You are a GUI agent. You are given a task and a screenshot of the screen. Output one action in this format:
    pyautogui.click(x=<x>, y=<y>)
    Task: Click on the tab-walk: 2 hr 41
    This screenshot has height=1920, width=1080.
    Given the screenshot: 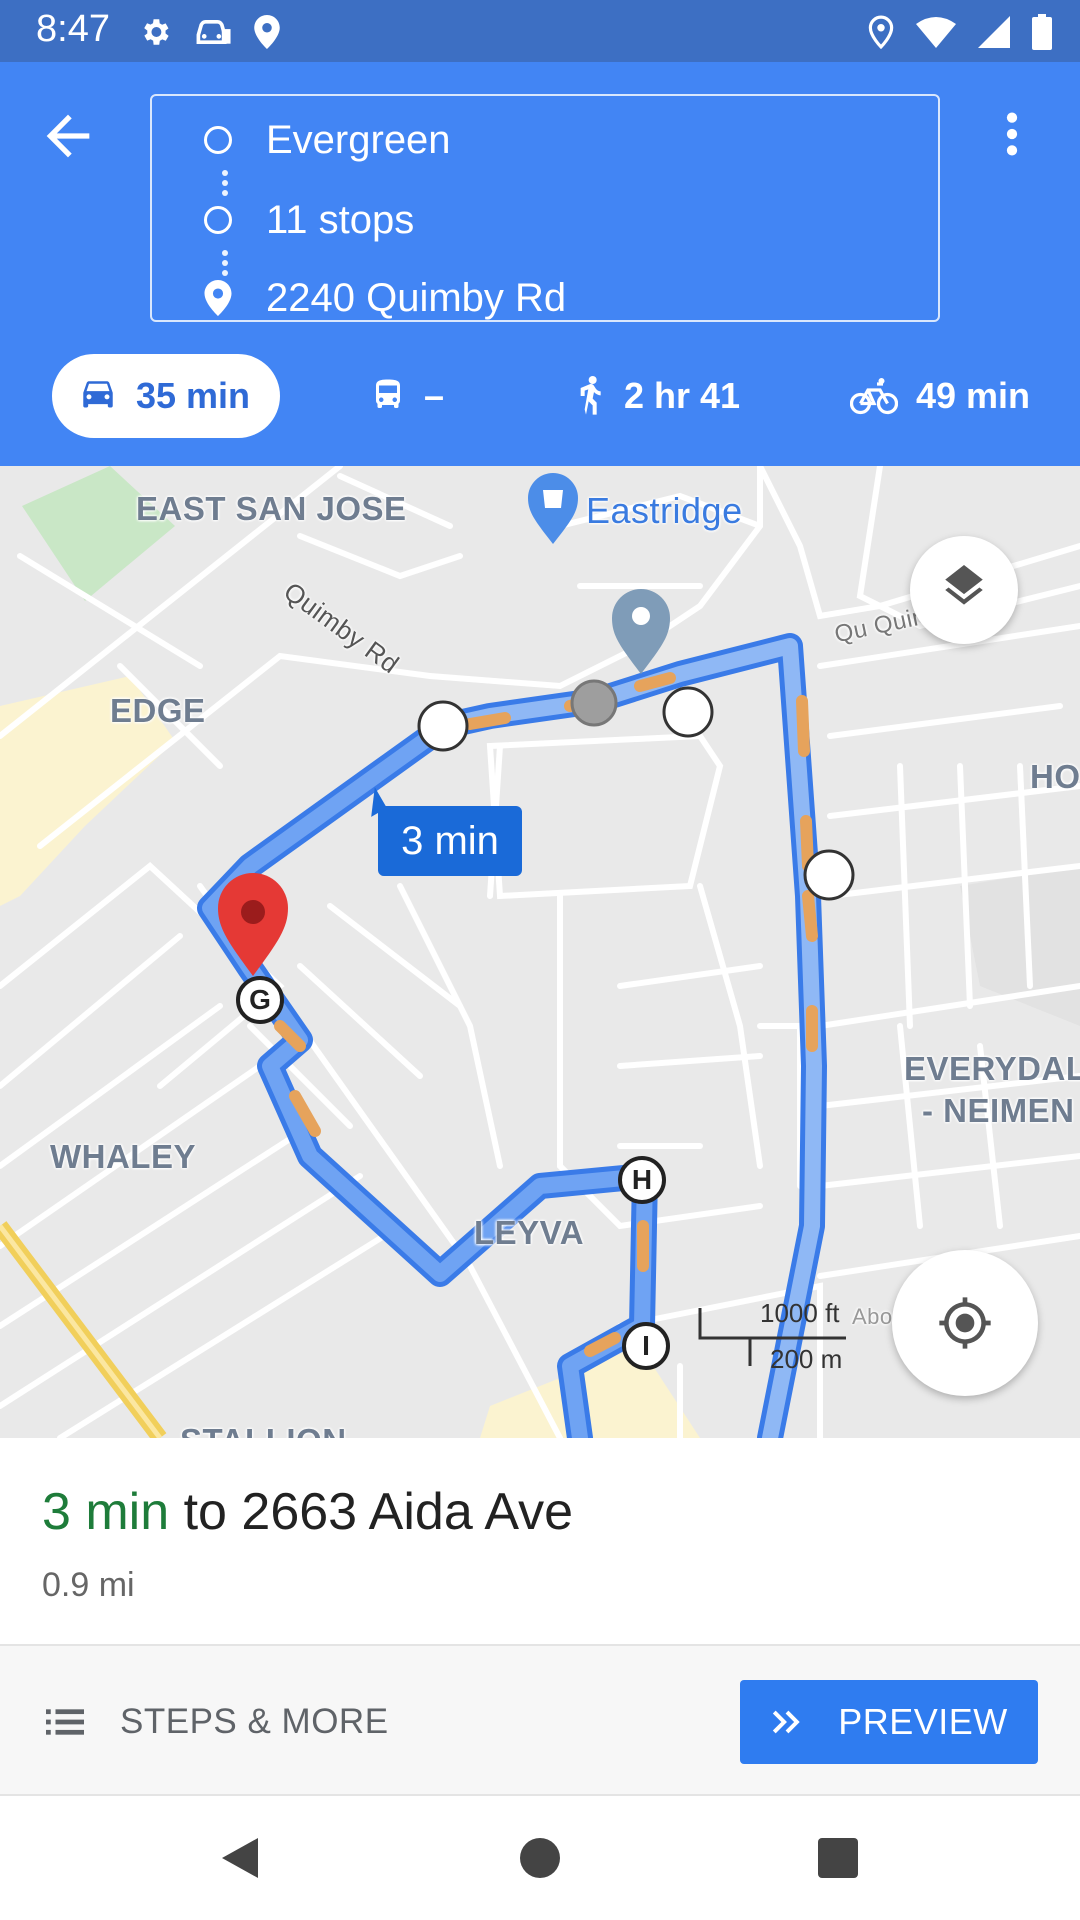 What is the action you would take?
    pyautogui.click(x=657, y=396)
    